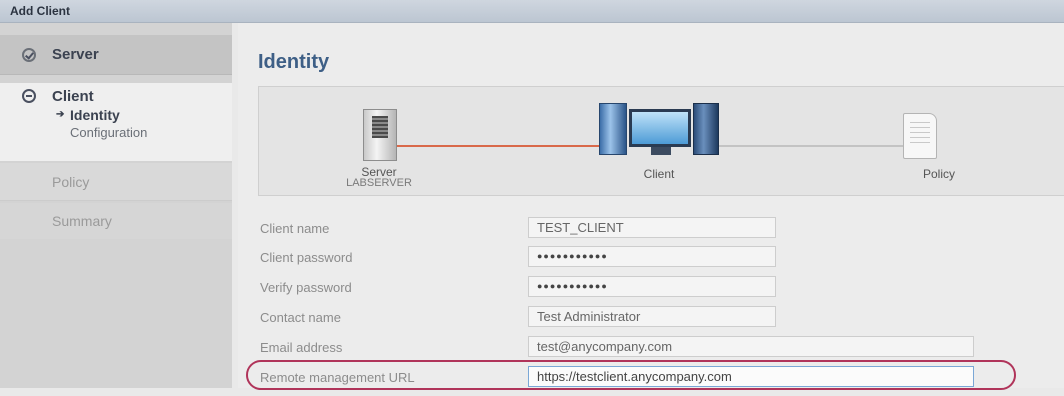  I want to click on client-name-label: Client name, so click(295, 228).